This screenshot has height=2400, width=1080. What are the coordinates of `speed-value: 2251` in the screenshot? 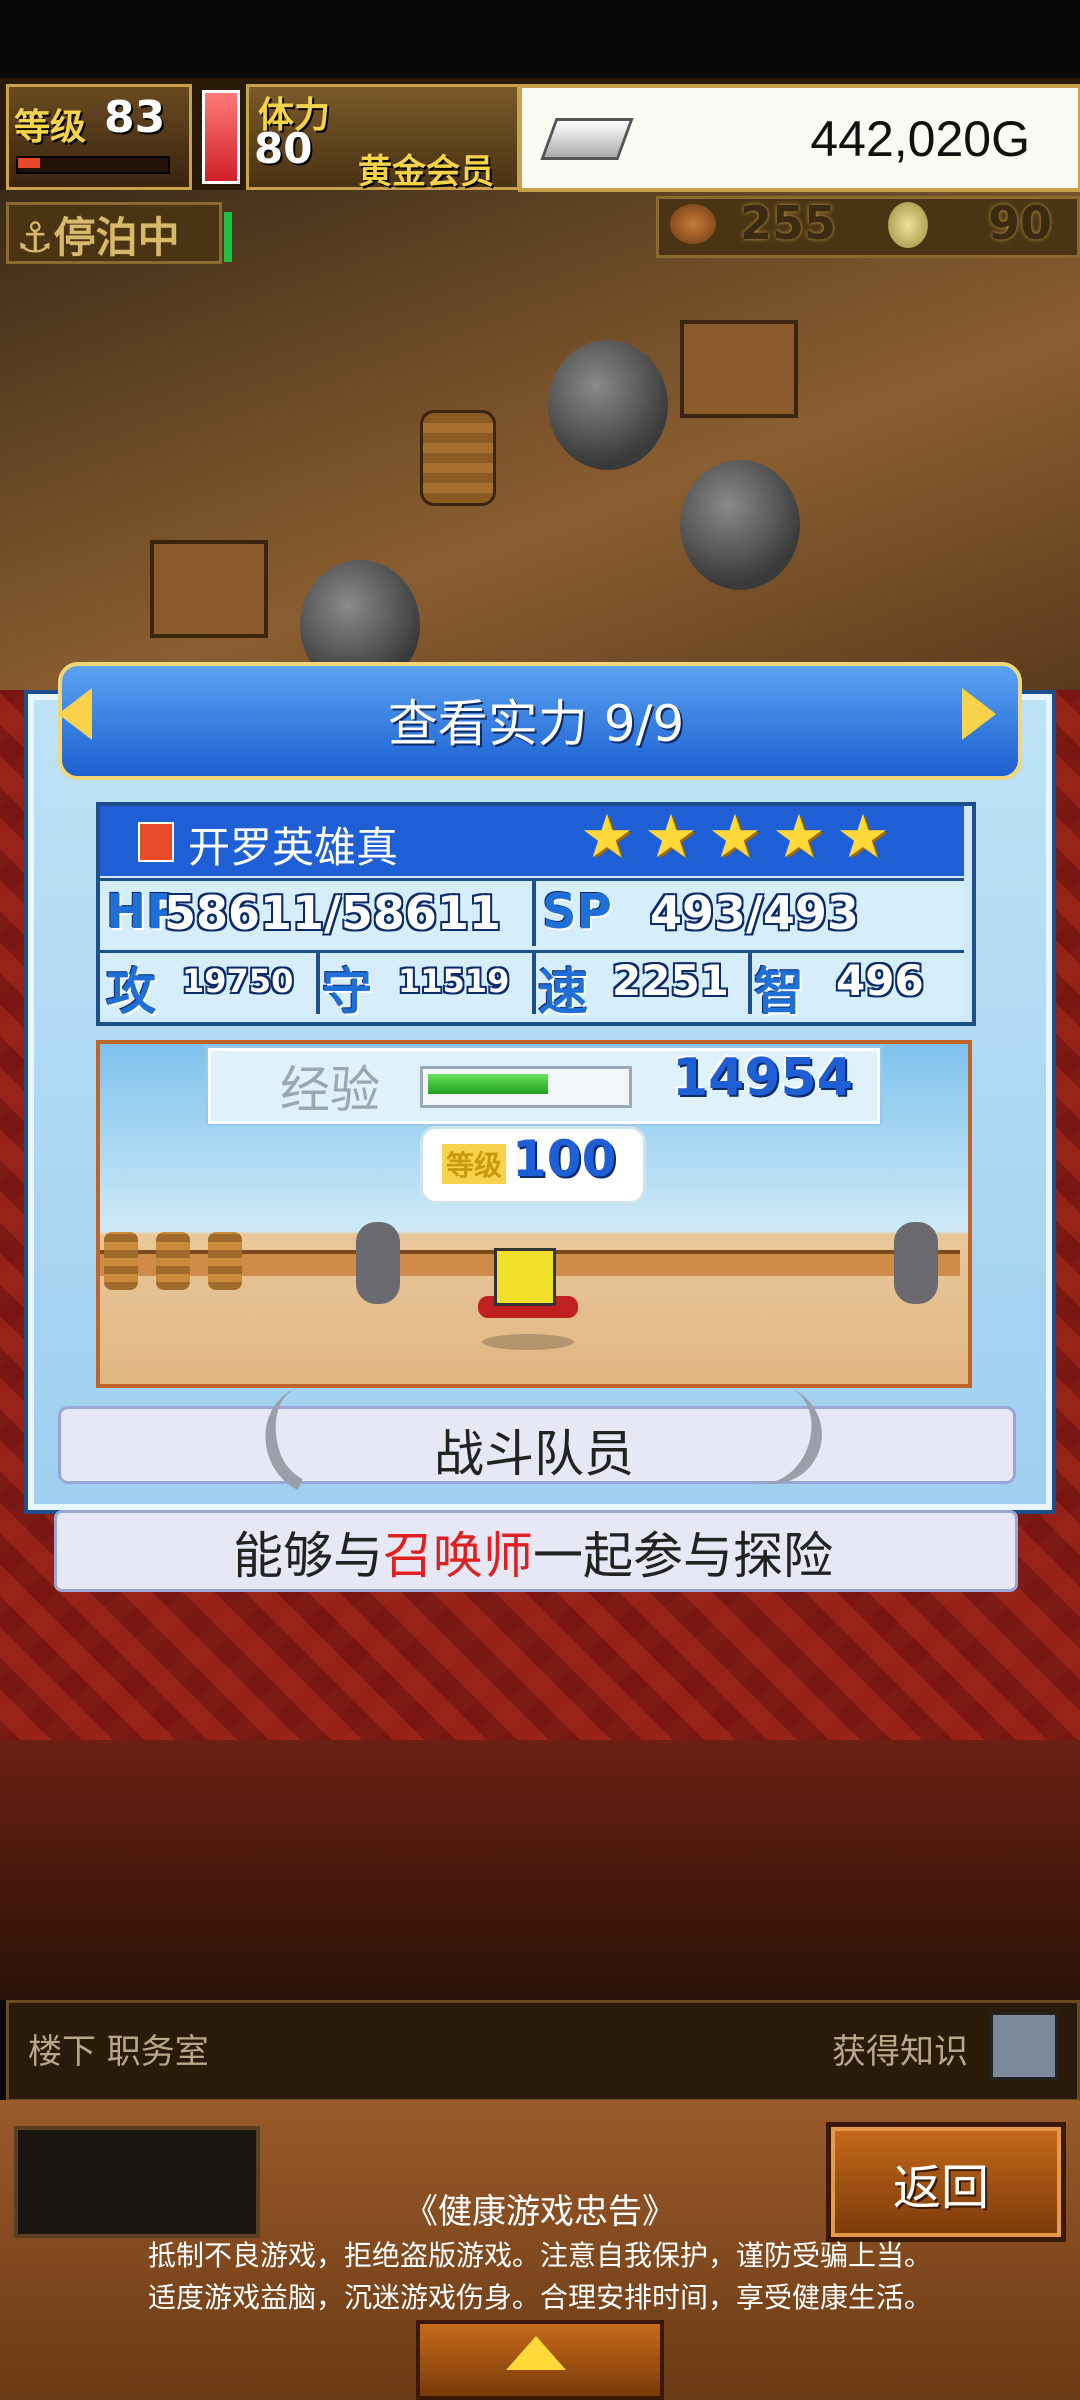 It's located at (670, 980).